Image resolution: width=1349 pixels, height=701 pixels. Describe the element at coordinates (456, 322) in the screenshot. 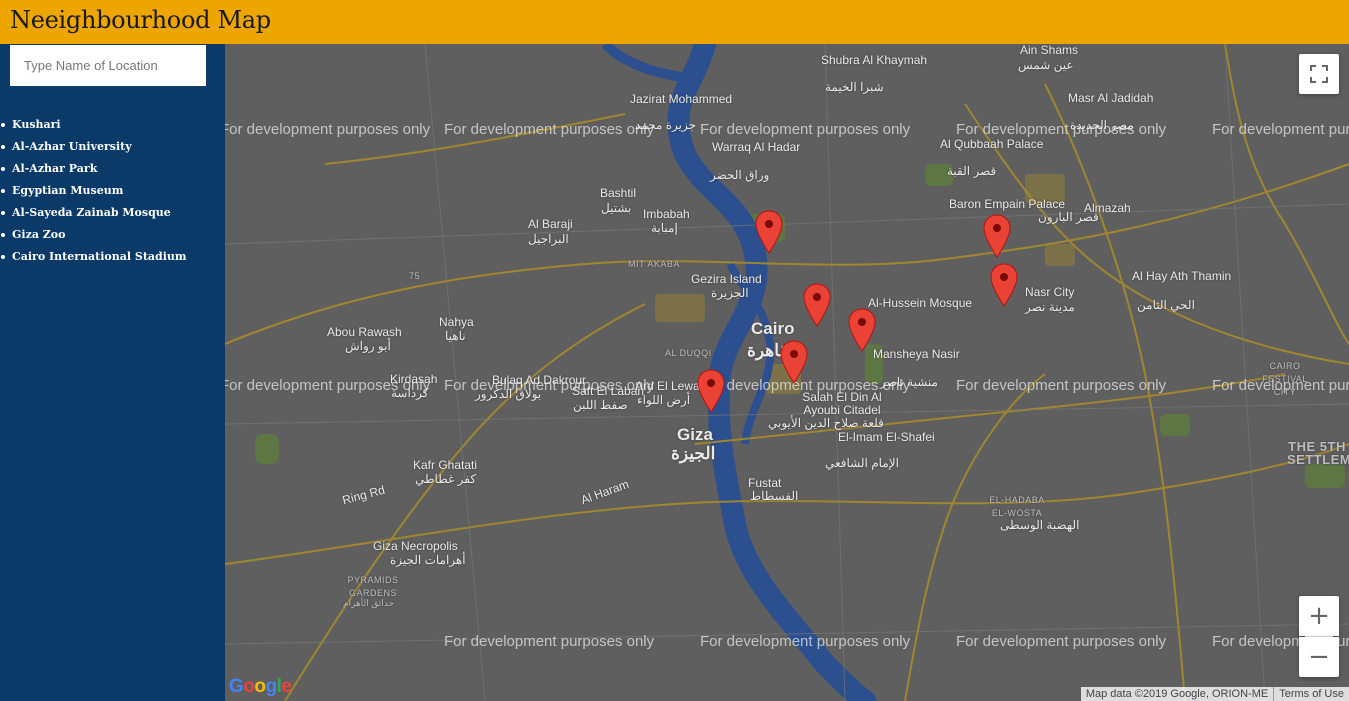

I see `map-label: Nahya` at that location.